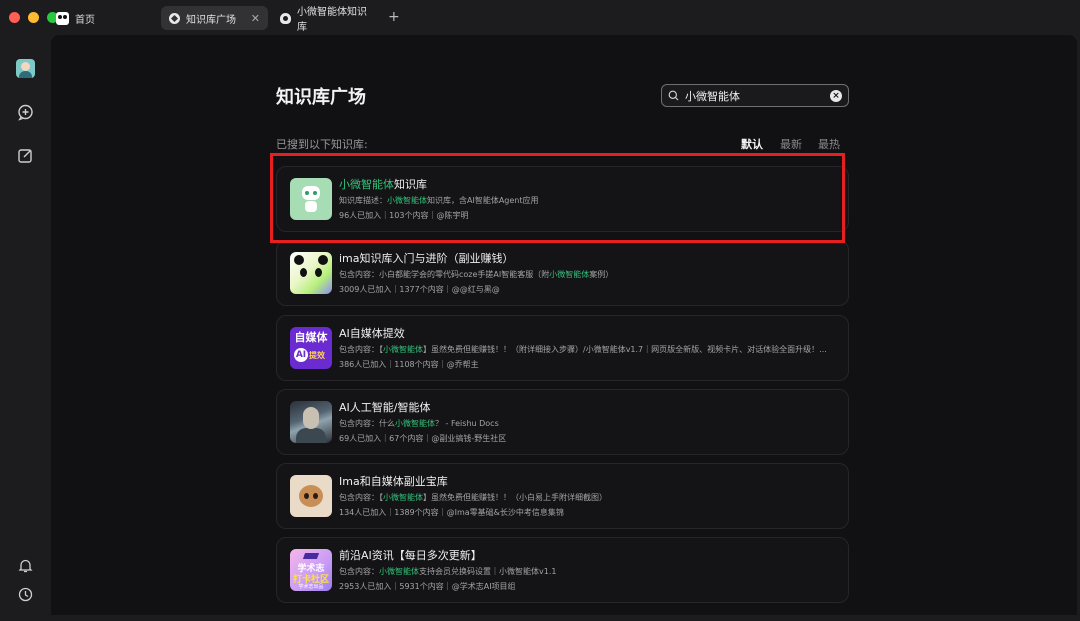  Describe the element at coordinates (712, 96) in the screenshot. I see `search-value: 小微智能体` at that location.